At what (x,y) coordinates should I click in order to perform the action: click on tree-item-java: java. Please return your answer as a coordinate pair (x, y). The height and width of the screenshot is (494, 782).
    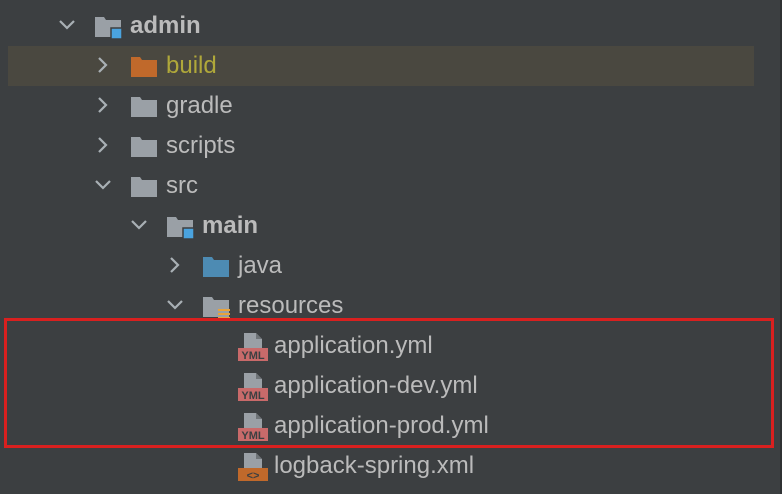
    Looking at the image, I should click on (391, 266).